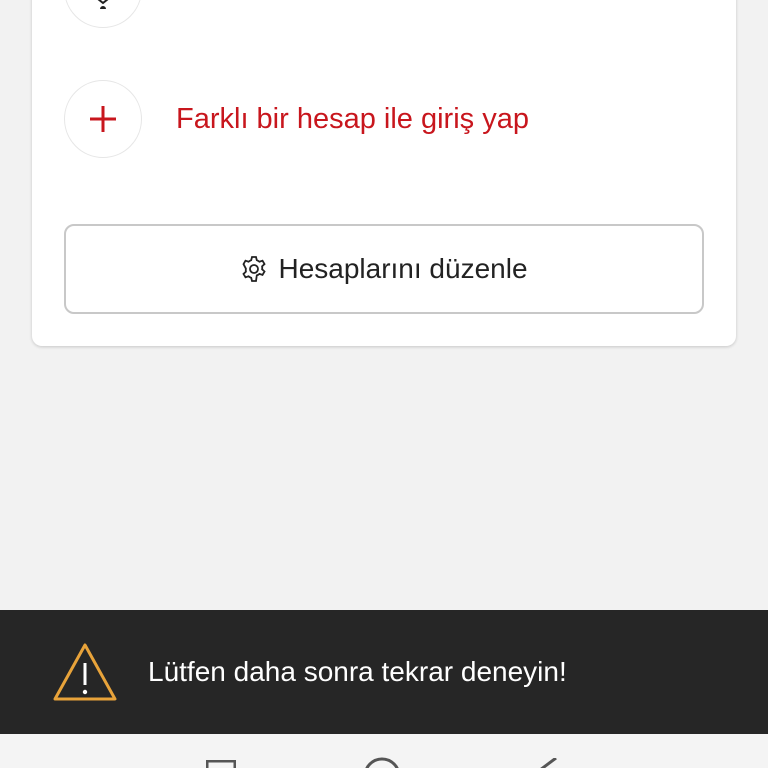 The image size is (768, 768). Describe the element at coordinates (254, 269) in the screenshot. I see `gear-icon` at that location.